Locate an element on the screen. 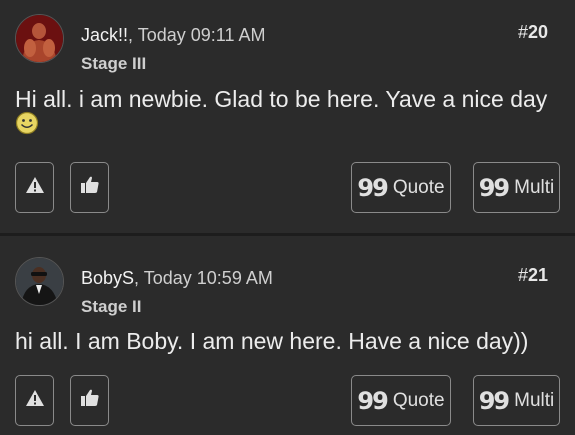 The width and height of the screenshot is (575, 435). post-number: #20 is located at coordinates (533, 32).